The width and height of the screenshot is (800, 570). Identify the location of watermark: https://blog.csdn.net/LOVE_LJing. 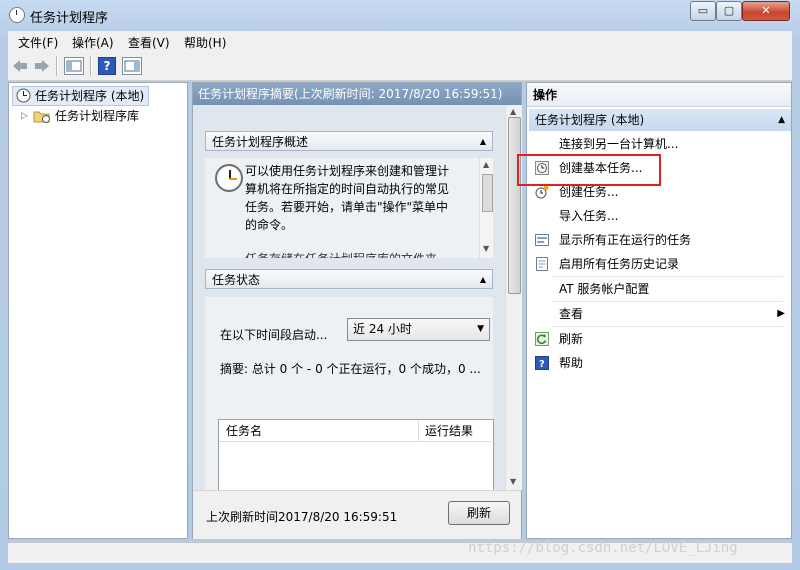
(603, 548).